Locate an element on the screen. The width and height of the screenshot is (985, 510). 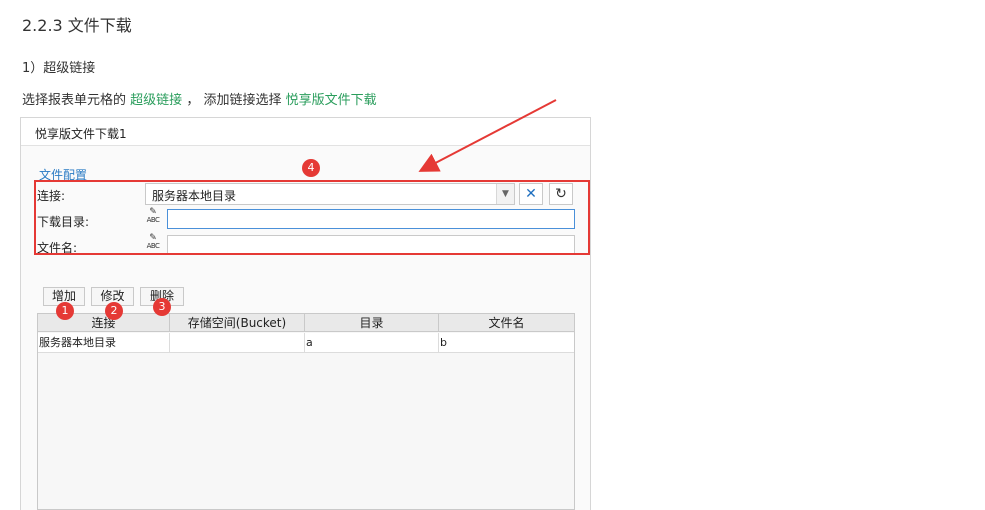
table-cell is located at coordinates (237, 343).